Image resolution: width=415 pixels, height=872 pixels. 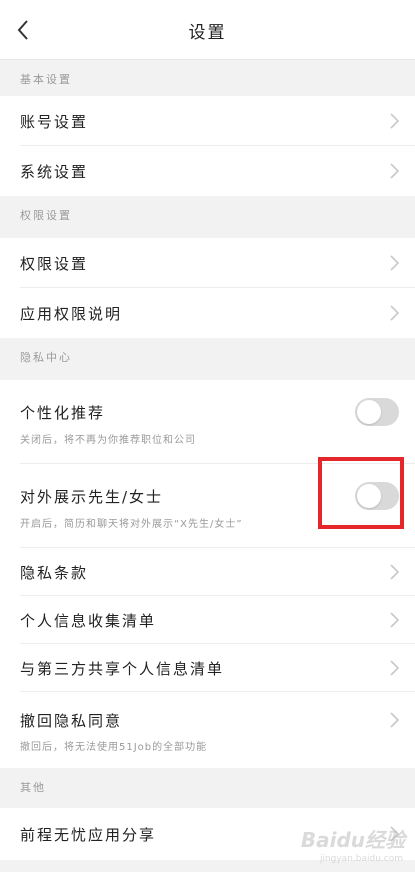 I want to click on row-app-permission-description: 应用权限说明, so click(x=207, y=313).